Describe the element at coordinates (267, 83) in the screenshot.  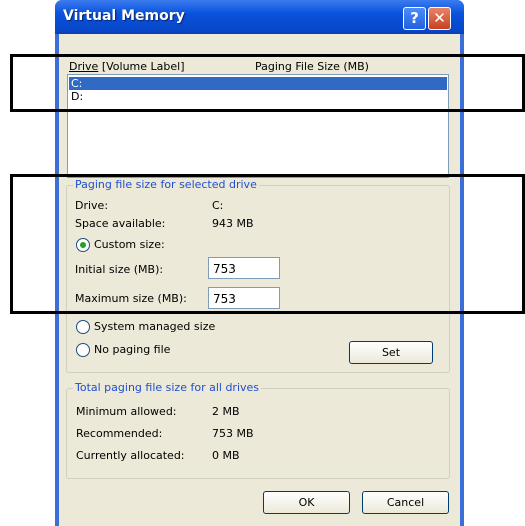
I see `highlight-box-drive-list` at that location.